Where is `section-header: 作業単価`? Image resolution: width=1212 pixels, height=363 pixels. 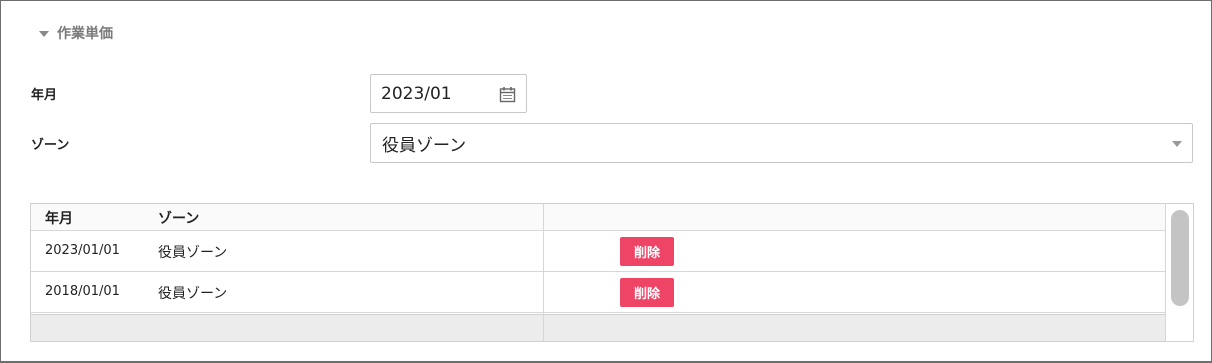
section-header: 作業単価 is located at coordinates (76, 33).